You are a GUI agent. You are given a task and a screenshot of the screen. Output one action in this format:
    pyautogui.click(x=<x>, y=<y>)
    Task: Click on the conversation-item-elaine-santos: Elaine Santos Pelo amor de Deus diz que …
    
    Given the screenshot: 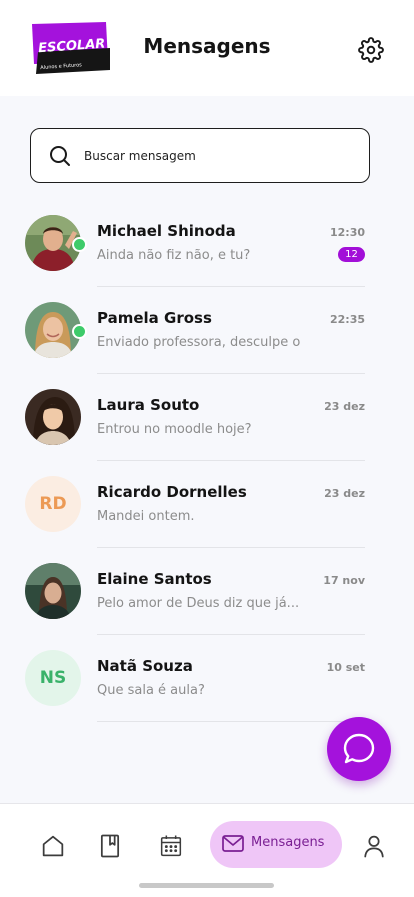 What is the action you would take?
    pyautogui.click(x=207, y=591)
    